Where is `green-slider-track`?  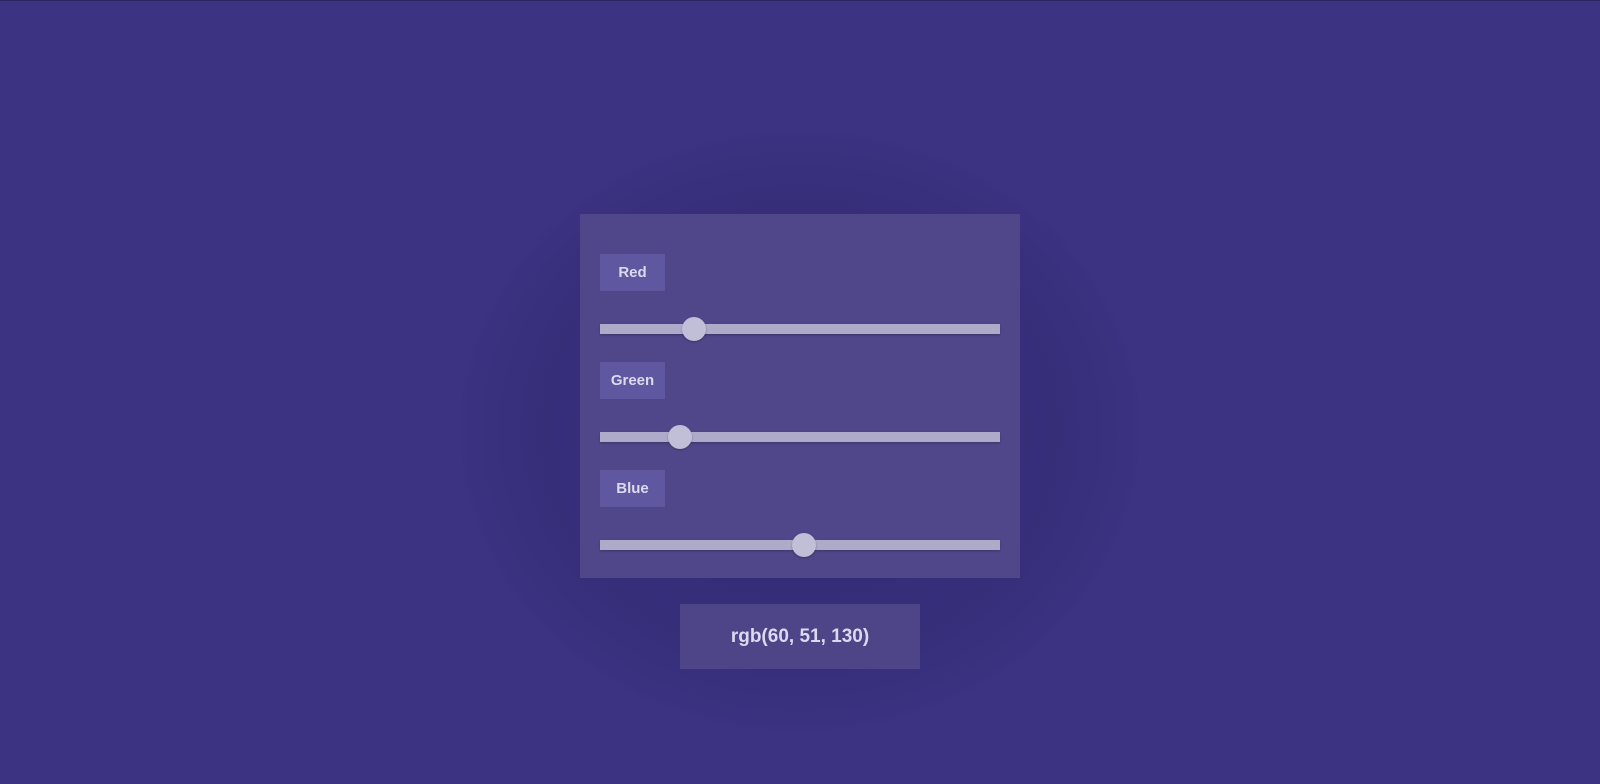
green-slider-track is located at coordinates (800, 437).